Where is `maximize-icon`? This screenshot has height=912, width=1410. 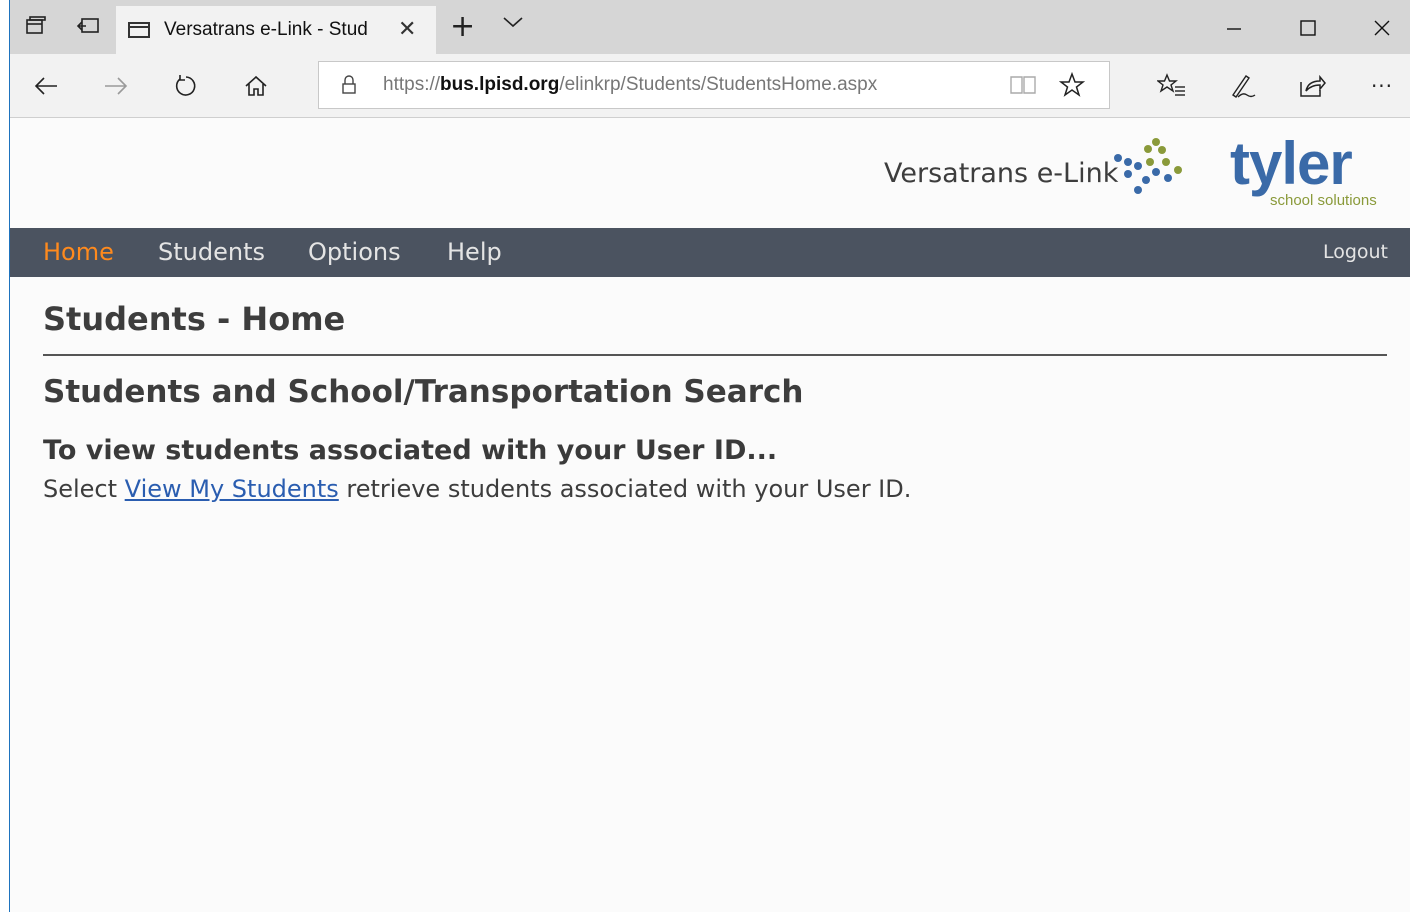 maximize-icon is located at coordinates (1308, 28).